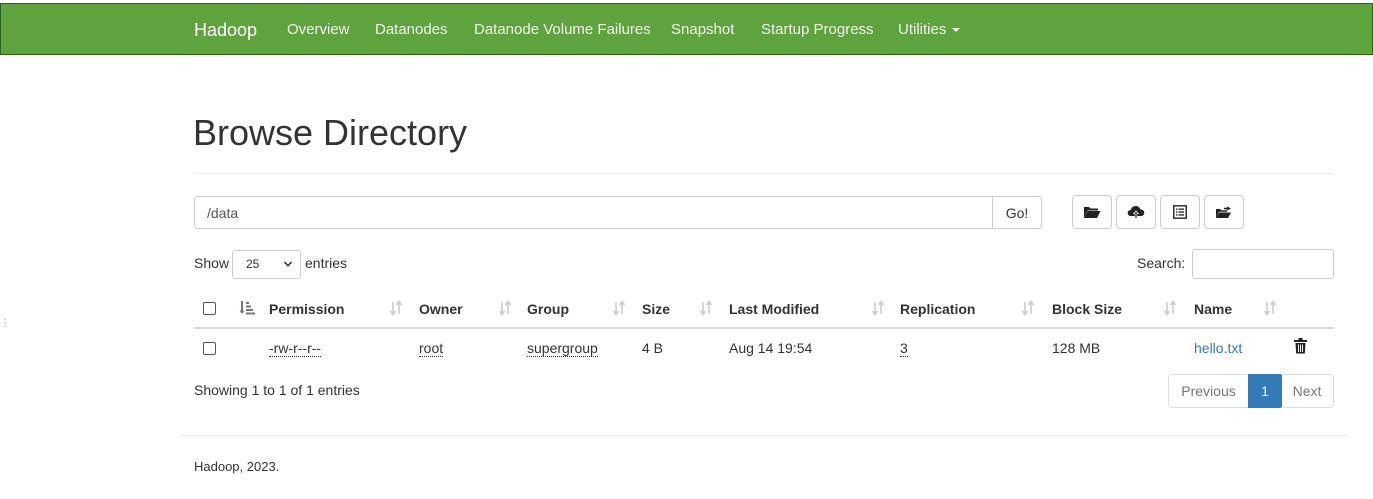 The height and width of the screenshot is (499, 1373). Describe the element at coordinates (5, 323) in the screenshot. I see `resize-handle-icon: ⋮` at that location.